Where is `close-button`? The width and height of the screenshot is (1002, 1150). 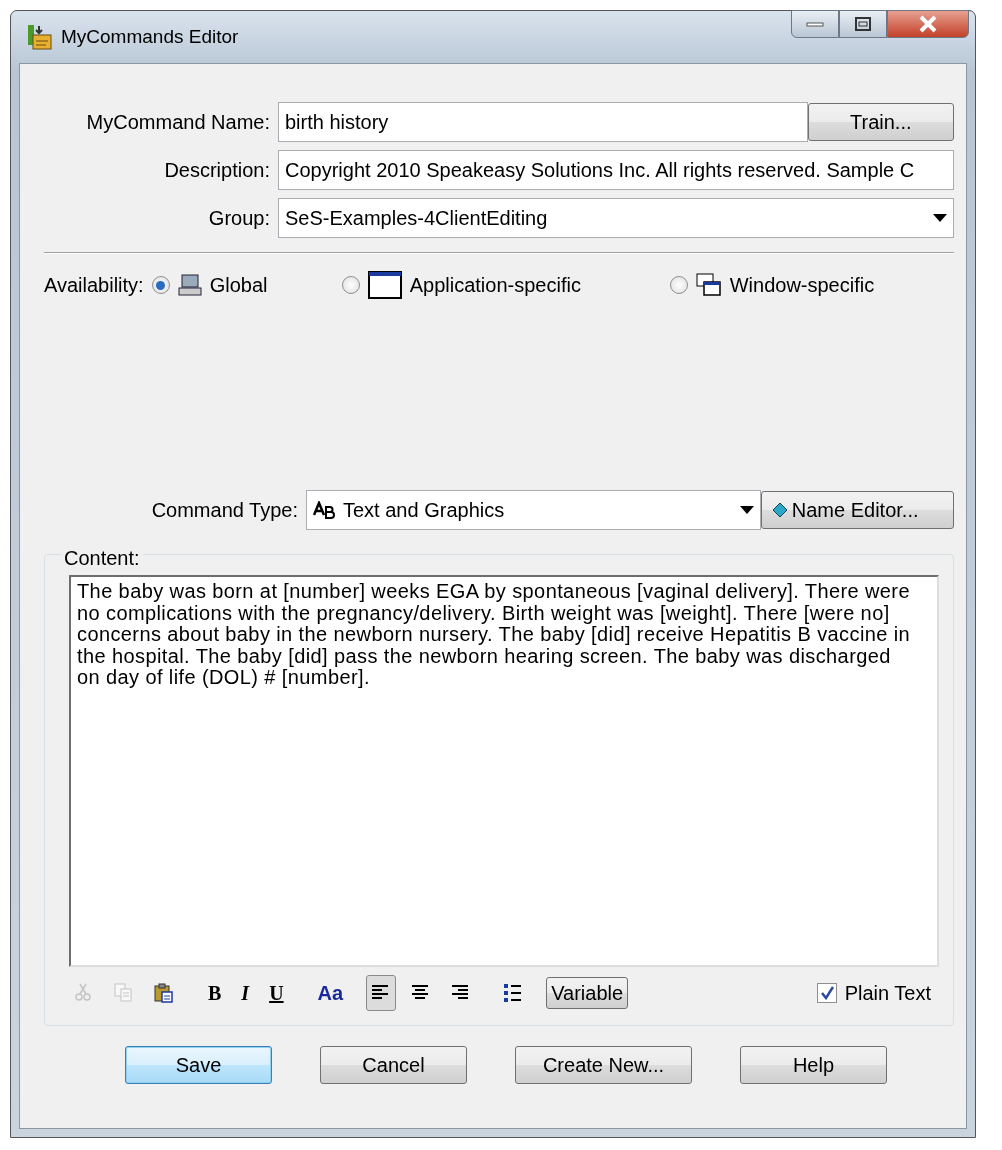
close-button is located at coordinates (928, 24).